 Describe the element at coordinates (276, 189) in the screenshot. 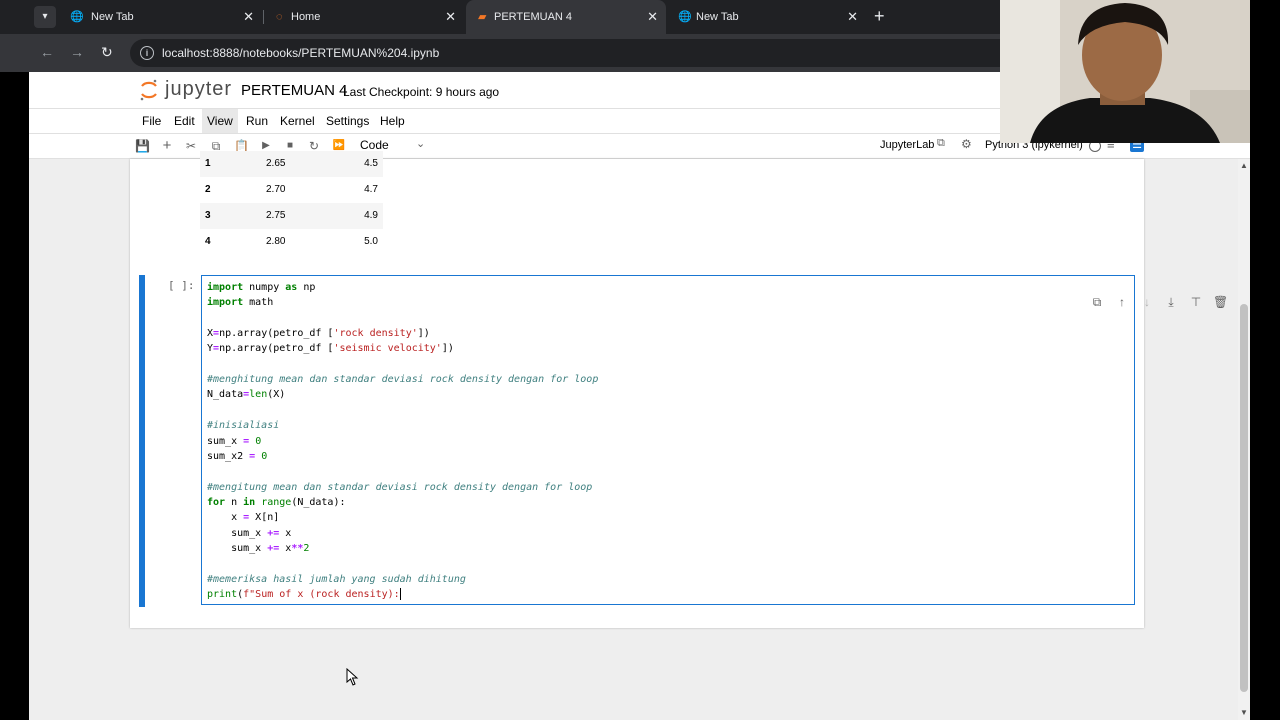

I see `cell-rock-density: 2.70` at that location.